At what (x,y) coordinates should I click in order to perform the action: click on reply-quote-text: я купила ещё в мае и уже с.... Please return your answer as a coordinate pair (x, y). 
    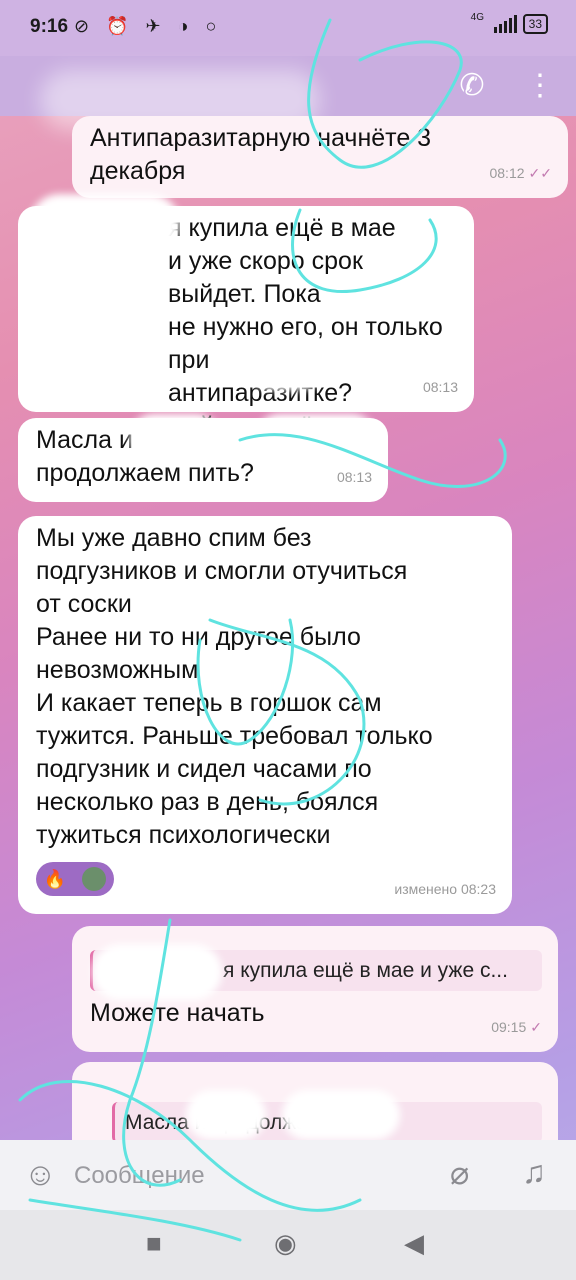
    Looking at the image, I should click on (365, 970).